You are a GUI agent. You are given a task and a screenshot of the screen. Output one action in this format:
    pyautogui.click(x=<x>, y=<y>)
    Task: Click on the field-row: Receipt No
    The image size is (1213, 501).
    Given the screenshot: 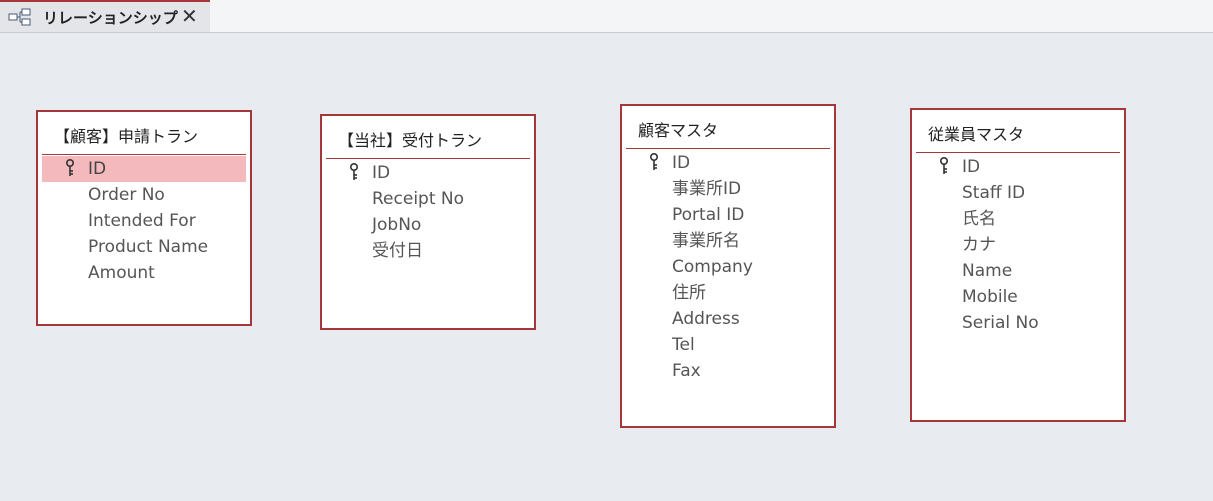 What is the action you would take?
    pyautogui.click(x=428, y=199)
    